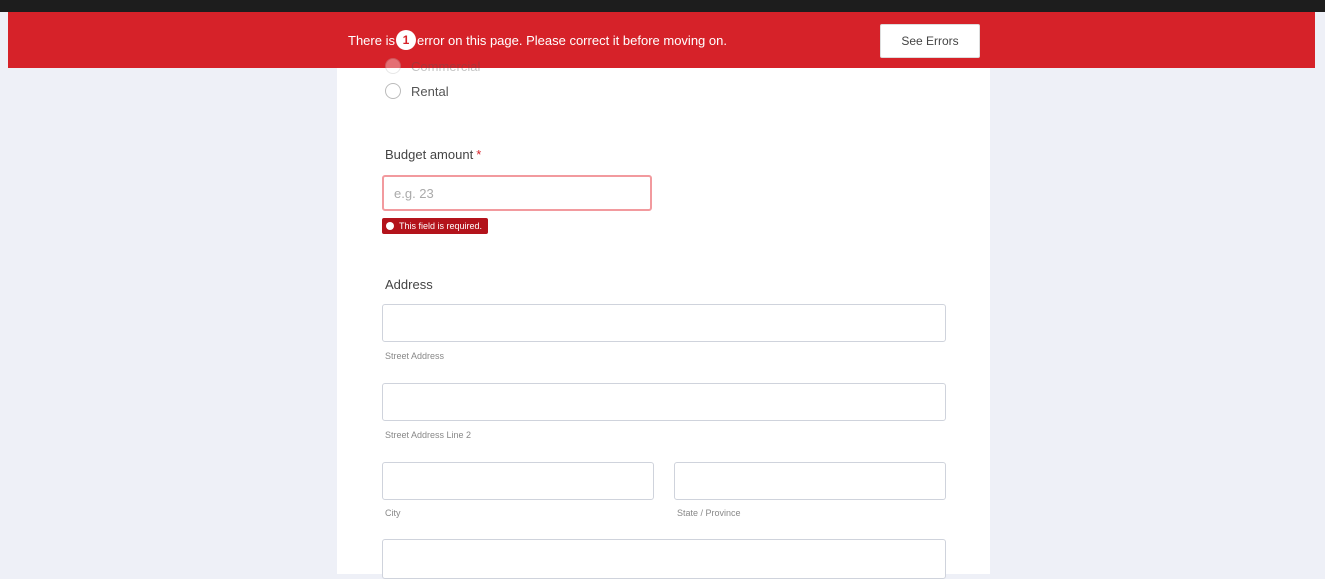  Describe the element at coordinates (810, 481) in the screenshot. I see `state-province-input` at that location.